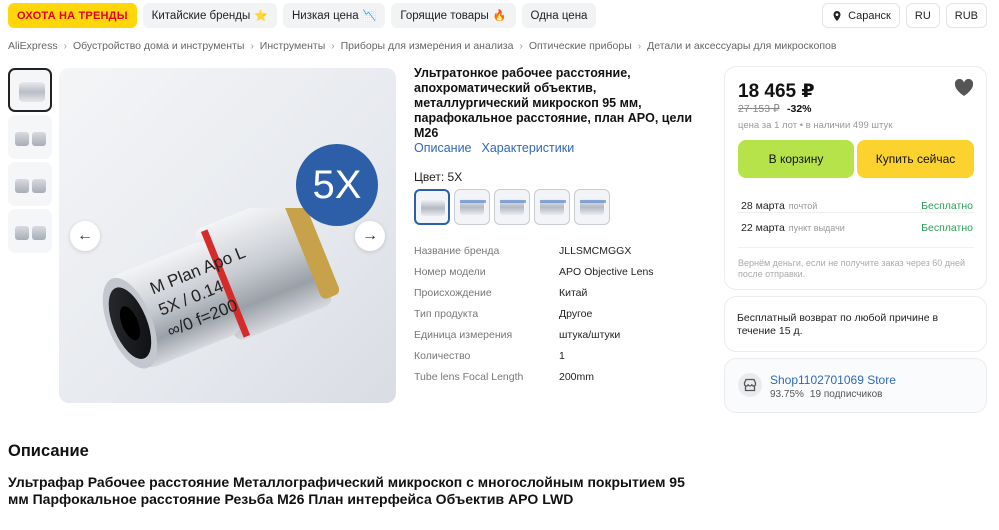 This screenshot has width=999, height=530. I want to click on store-name: Shop1102701069 Store, so click(833, 380).